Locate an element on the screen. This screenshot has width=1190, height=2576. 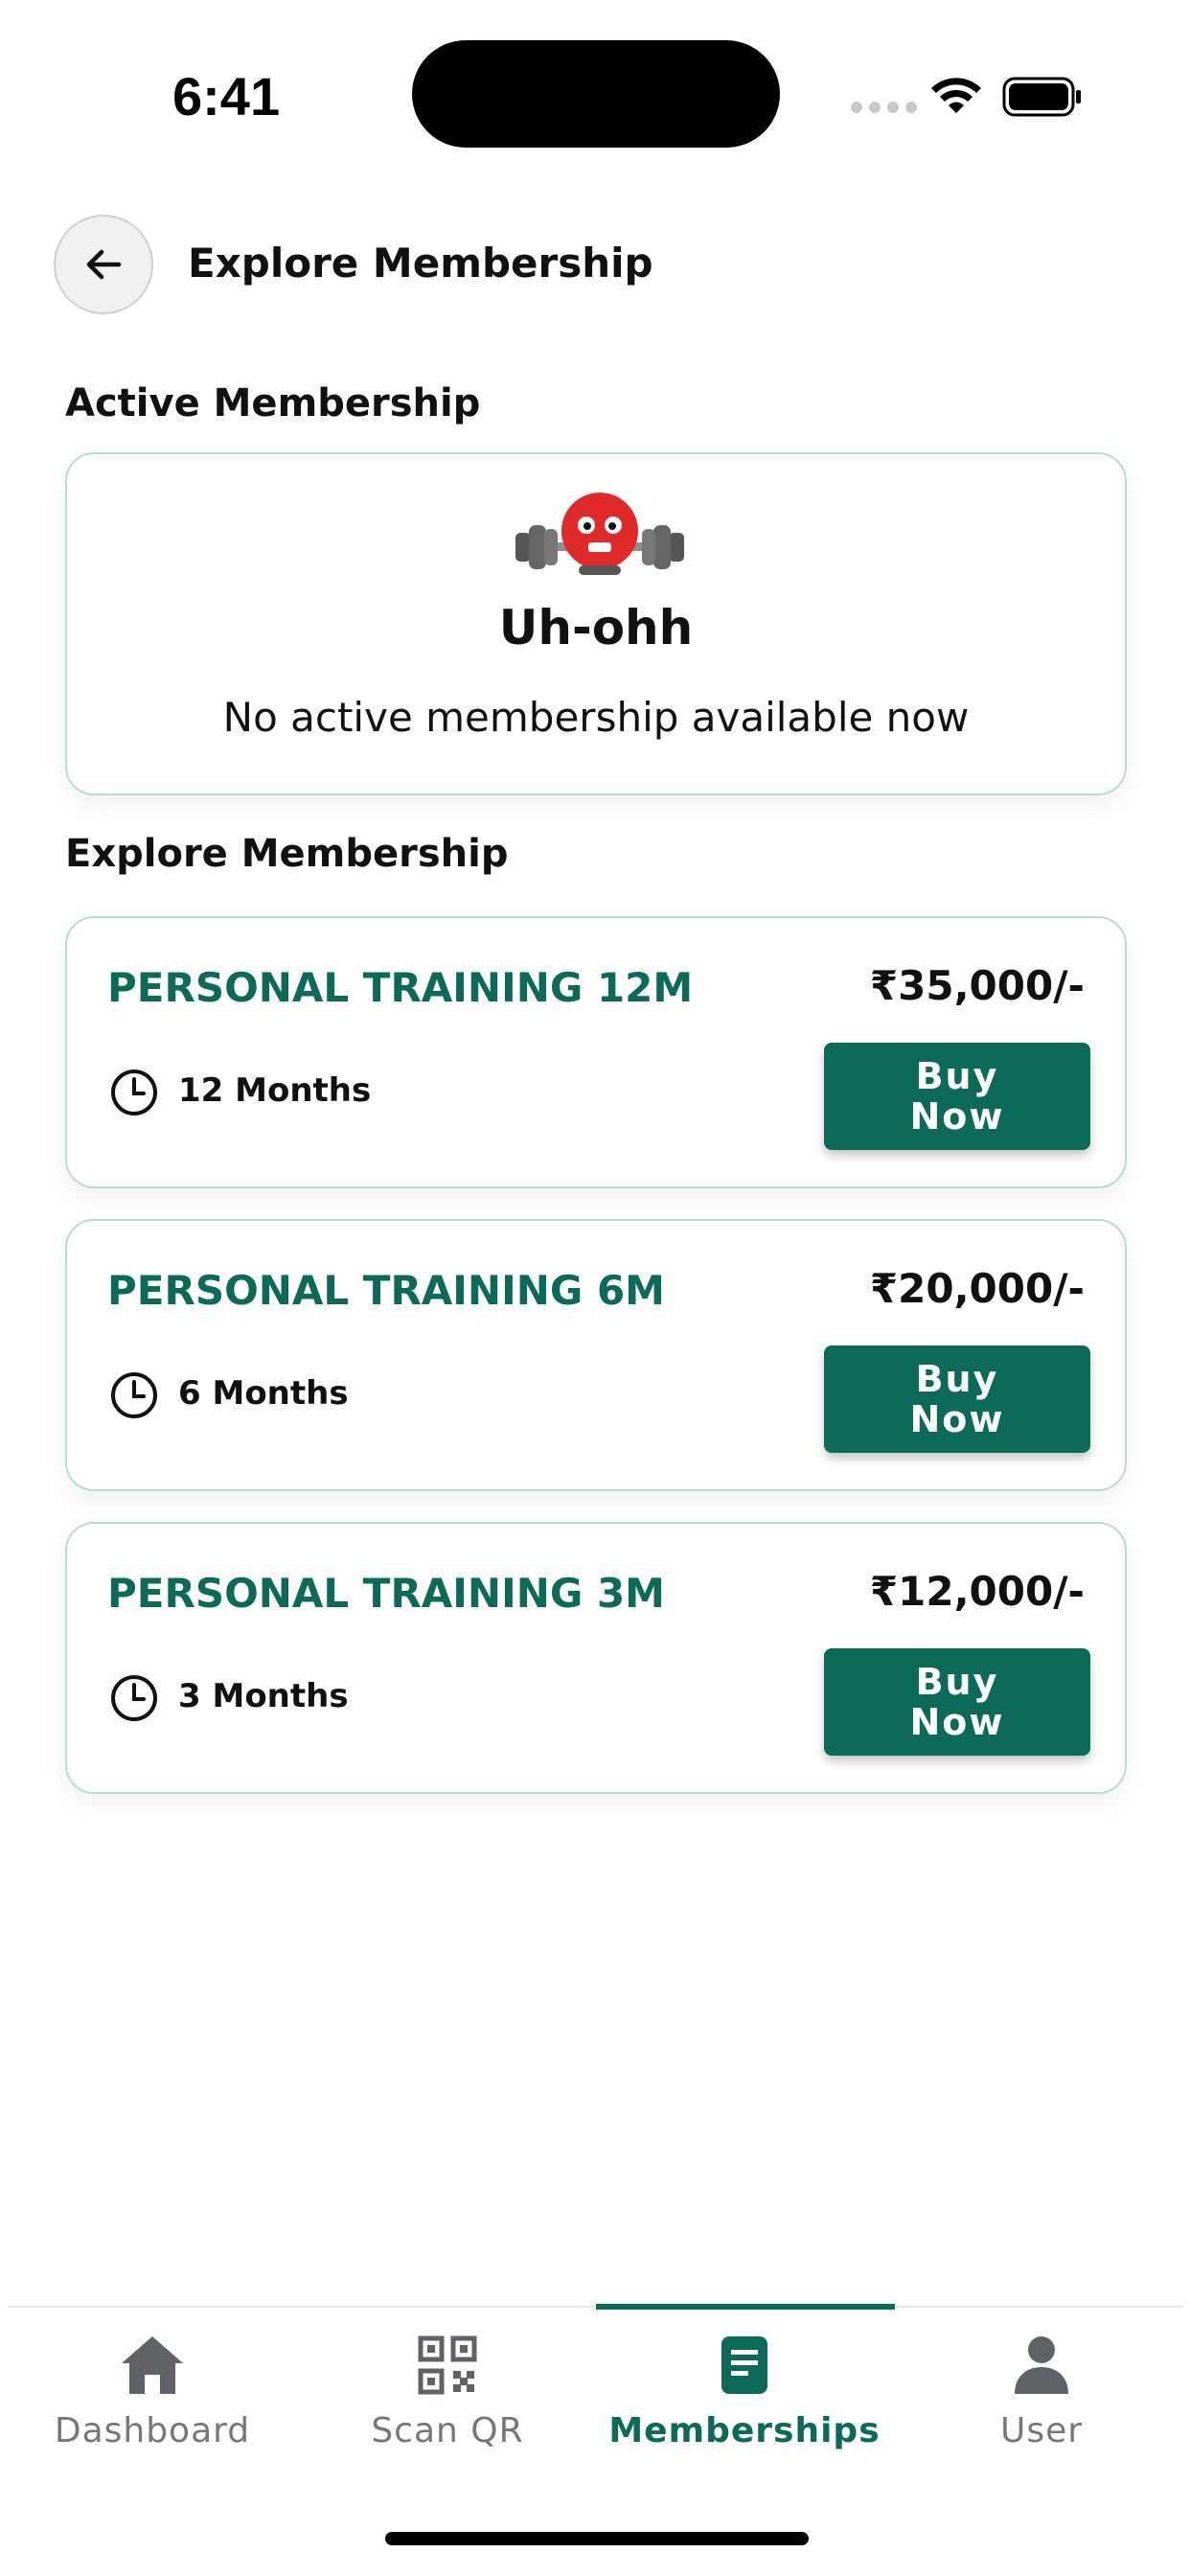
cellular-signal-icon is located at coordinates (884, 107).